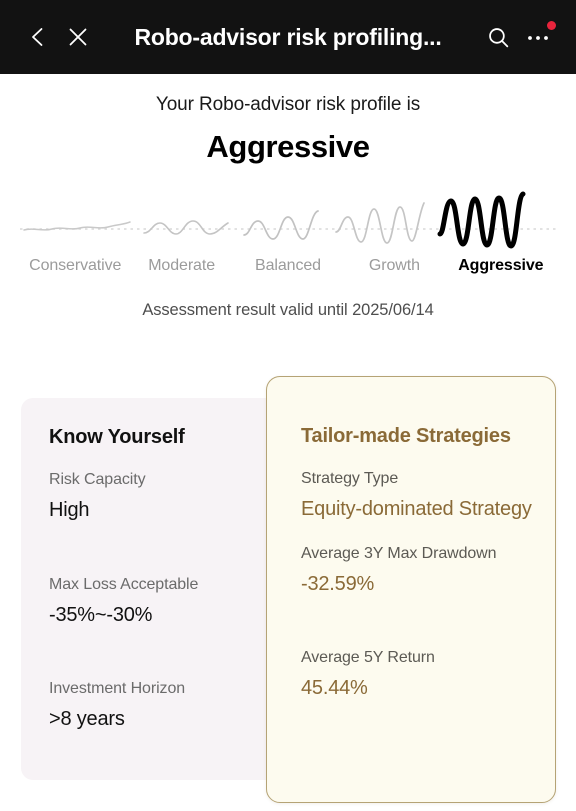 Image resolution: width=576 pixels, height=811 pixels. I want to click on field-avg-3y-max-drawdown: Average 3Y Max Drawdown -32.59%, so click(428, 571).